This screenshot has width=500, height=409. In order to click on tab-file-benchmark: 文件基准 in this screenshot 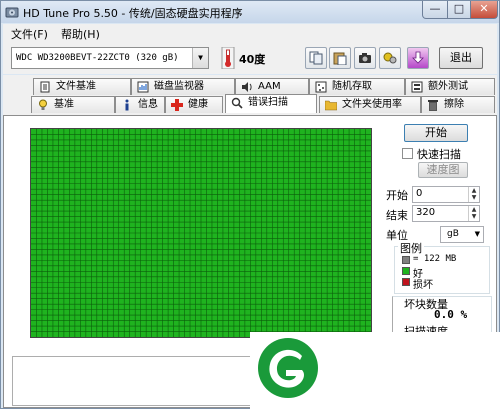, I will do `click(82, 86)`.